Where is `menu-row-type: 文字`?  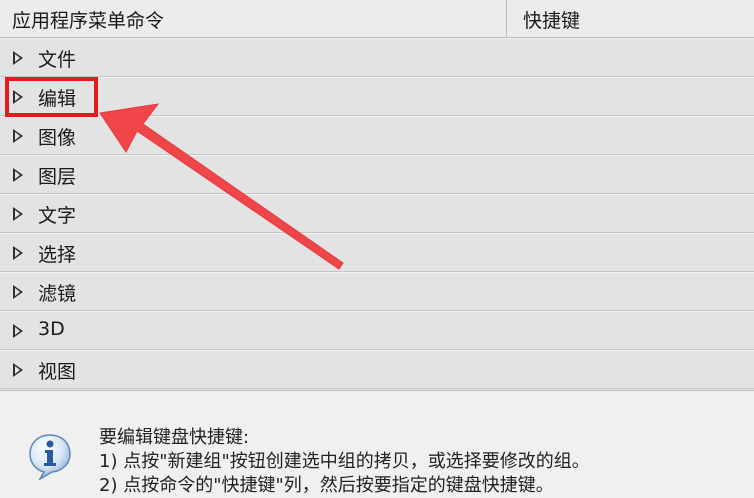
menu-row-type: 文字 is located at coordinates (377, 213).